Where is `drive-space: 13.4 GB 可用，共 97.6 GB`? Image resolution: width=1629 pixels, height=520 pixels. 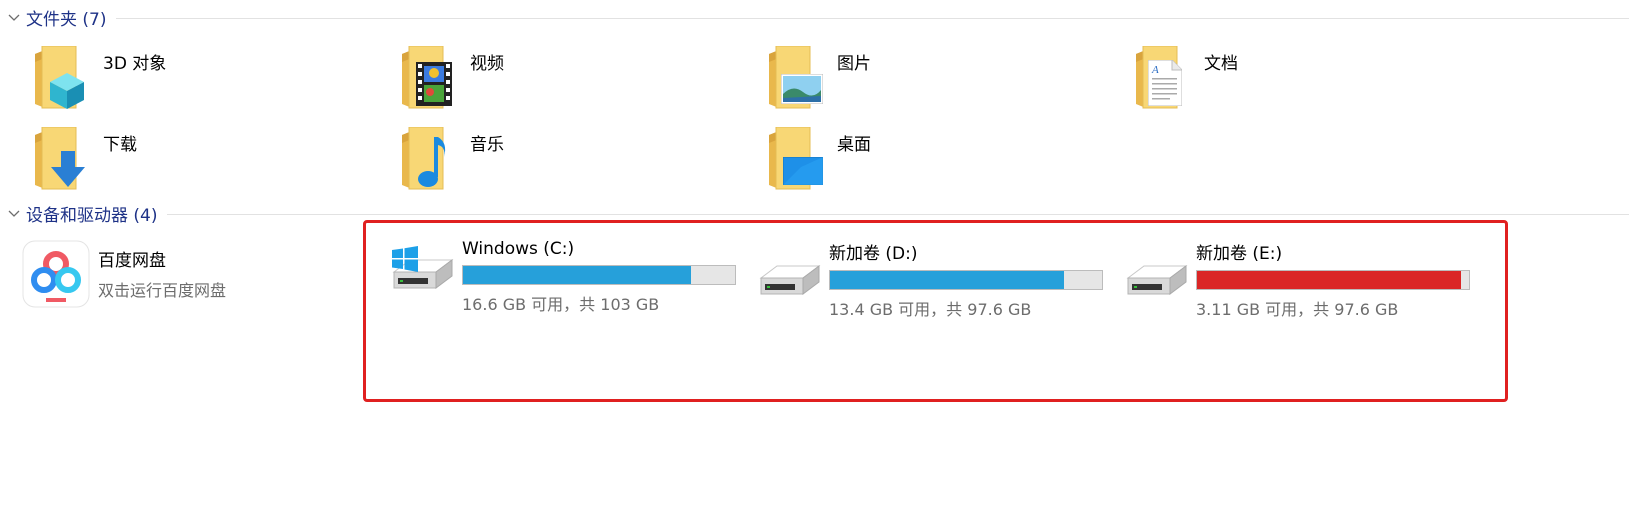 drive-space: 13.4 GB 可用，共 97.6 GB is located at coordinates (930, 309).